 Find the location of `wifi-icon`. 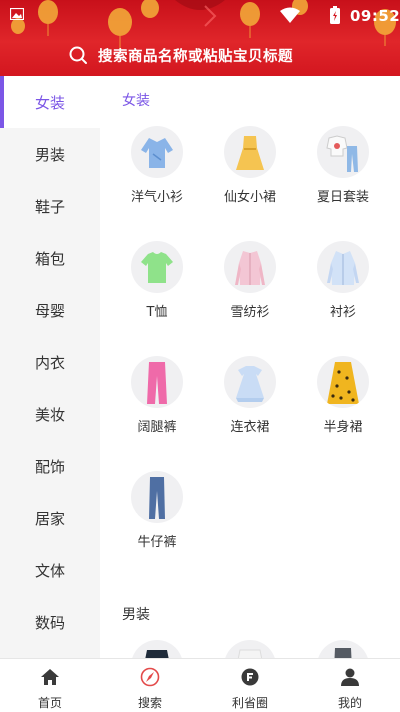

wifi-icon is located at coordinates (290, 15).